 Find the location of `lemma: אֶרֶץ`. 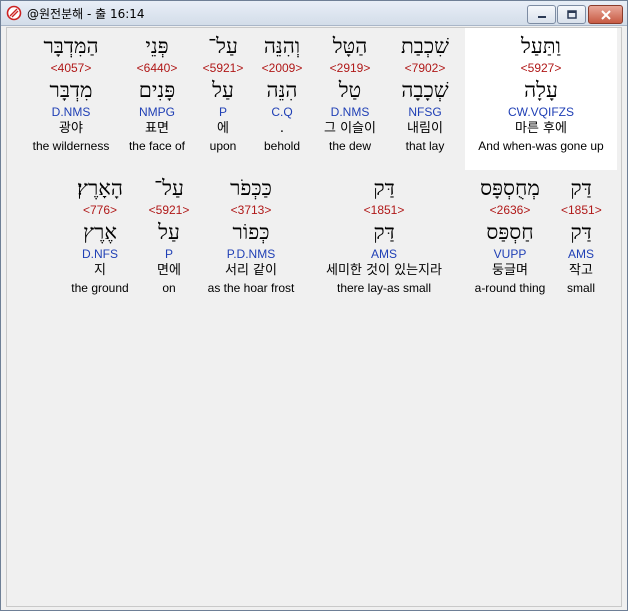

lemma: אֶרֶץ is located at coordinates (100, 232).